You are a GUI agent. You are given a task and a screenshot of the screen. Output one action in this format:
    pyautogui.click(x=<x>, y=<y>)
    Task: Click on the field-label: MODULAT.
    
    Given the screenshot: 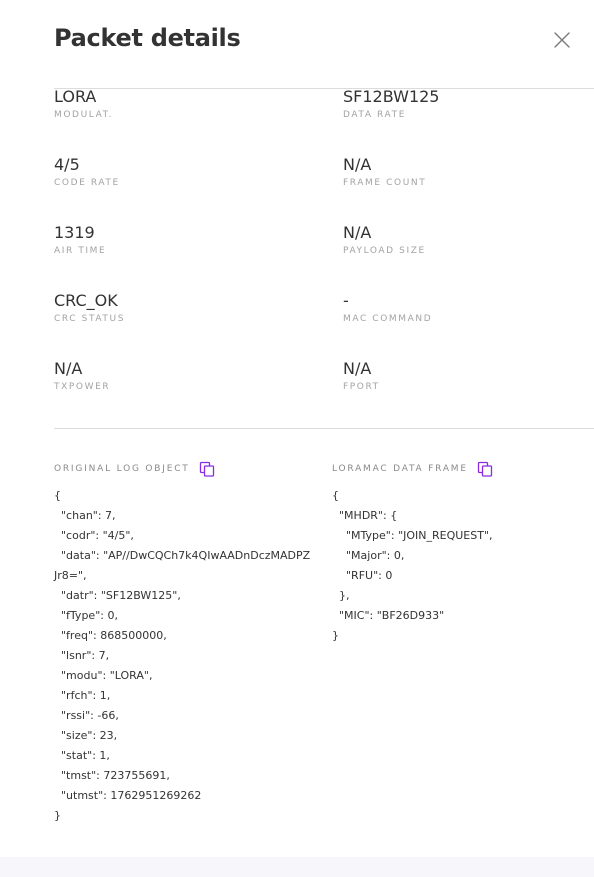 What is the action you would take?
    pyautogui.click(x=84, y=115)
    